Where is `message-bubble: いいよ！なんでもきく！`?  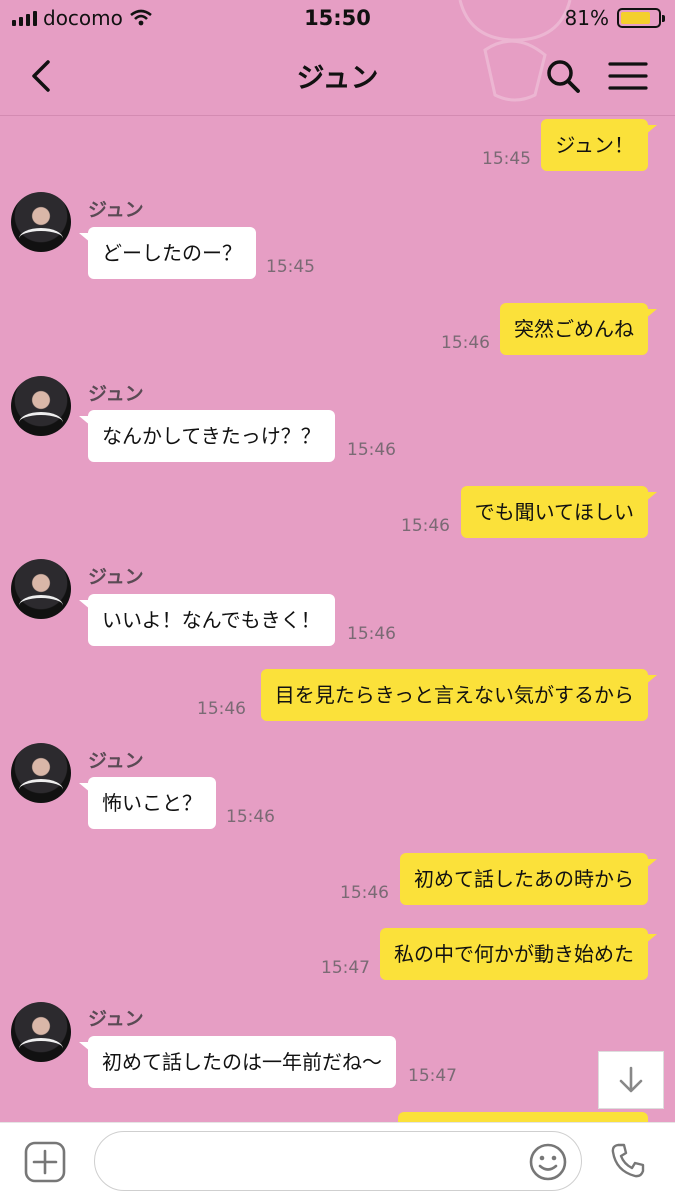 message-bubble: いいよ！なんでもきく！ is located at coordinates (207, 620).